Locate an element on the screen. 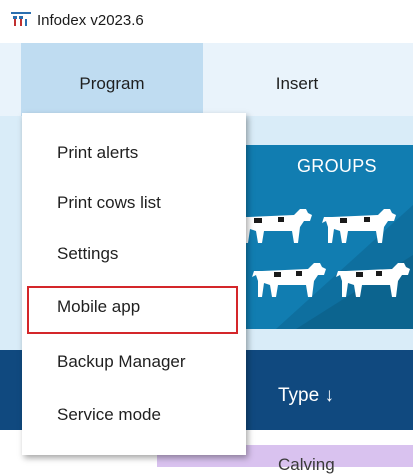 The height and width of the screenshot is (475, 413). menu-item-label: Settings is located at coordinates (88, 253).